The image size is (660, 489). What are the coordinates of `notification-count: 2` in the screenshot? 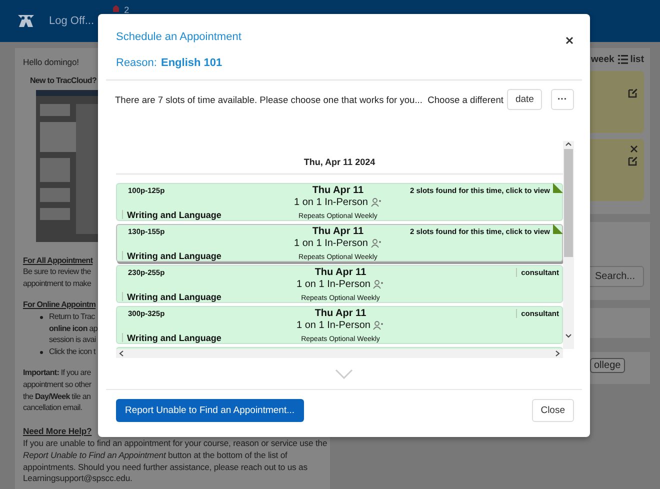 It's located at (127, 10).